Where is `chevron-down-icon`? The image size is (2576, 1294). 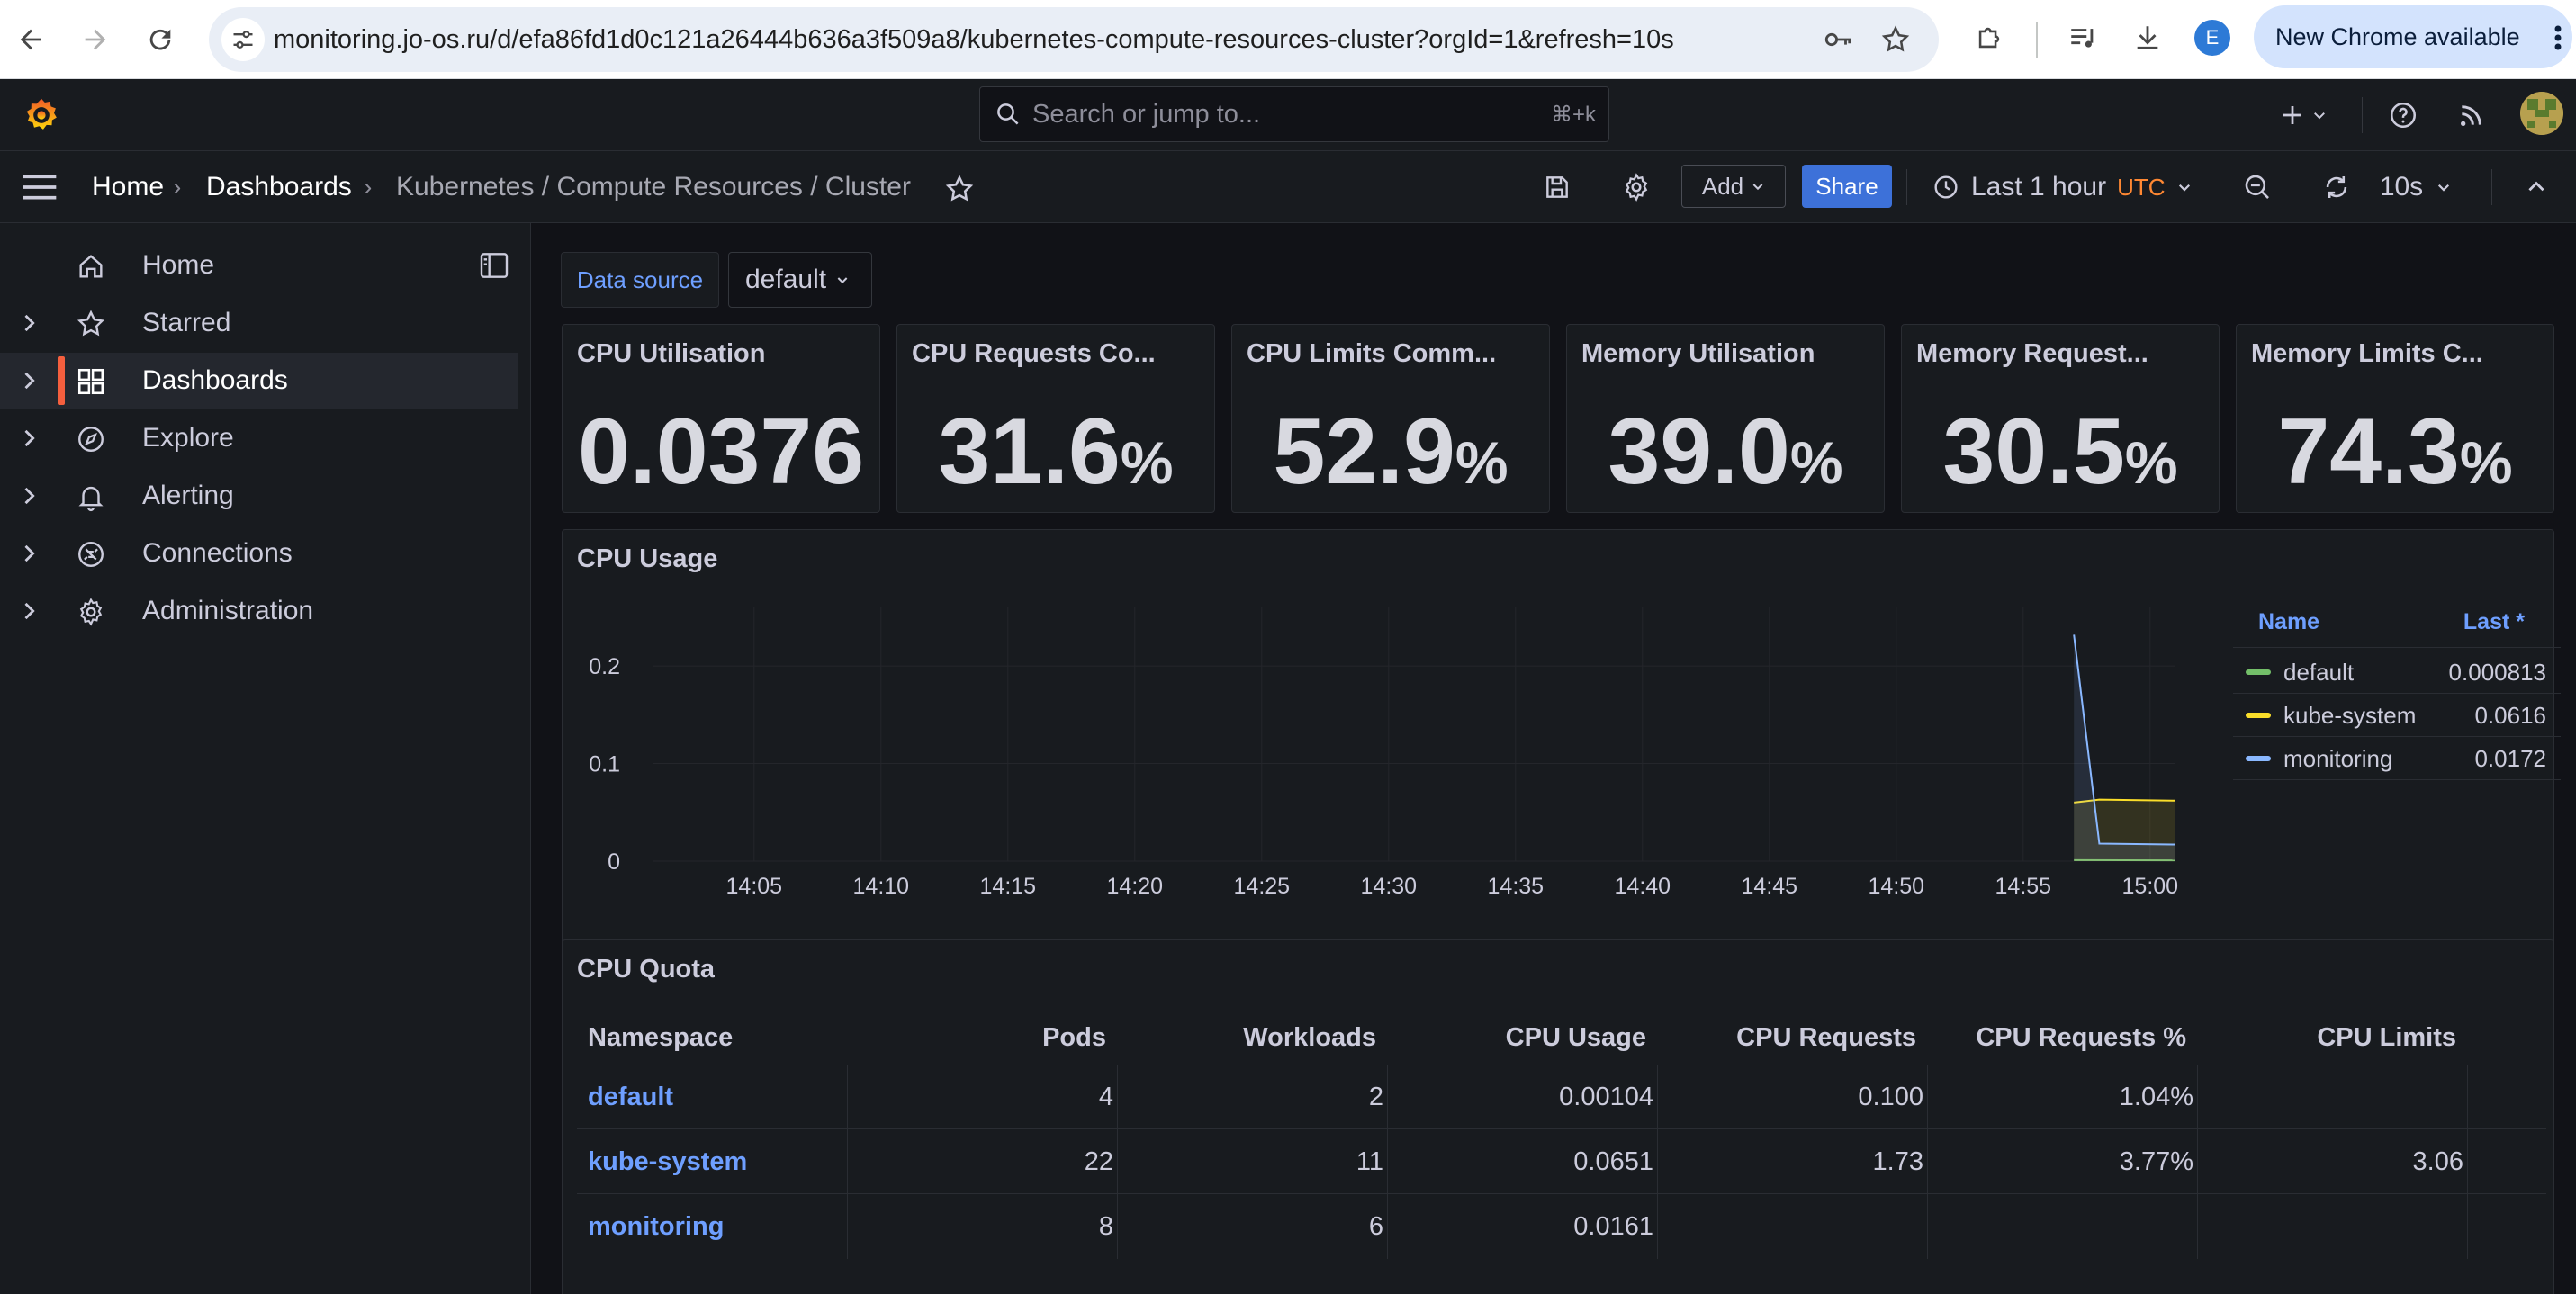
chevron-down-icon is located at coordinates (842, 280).